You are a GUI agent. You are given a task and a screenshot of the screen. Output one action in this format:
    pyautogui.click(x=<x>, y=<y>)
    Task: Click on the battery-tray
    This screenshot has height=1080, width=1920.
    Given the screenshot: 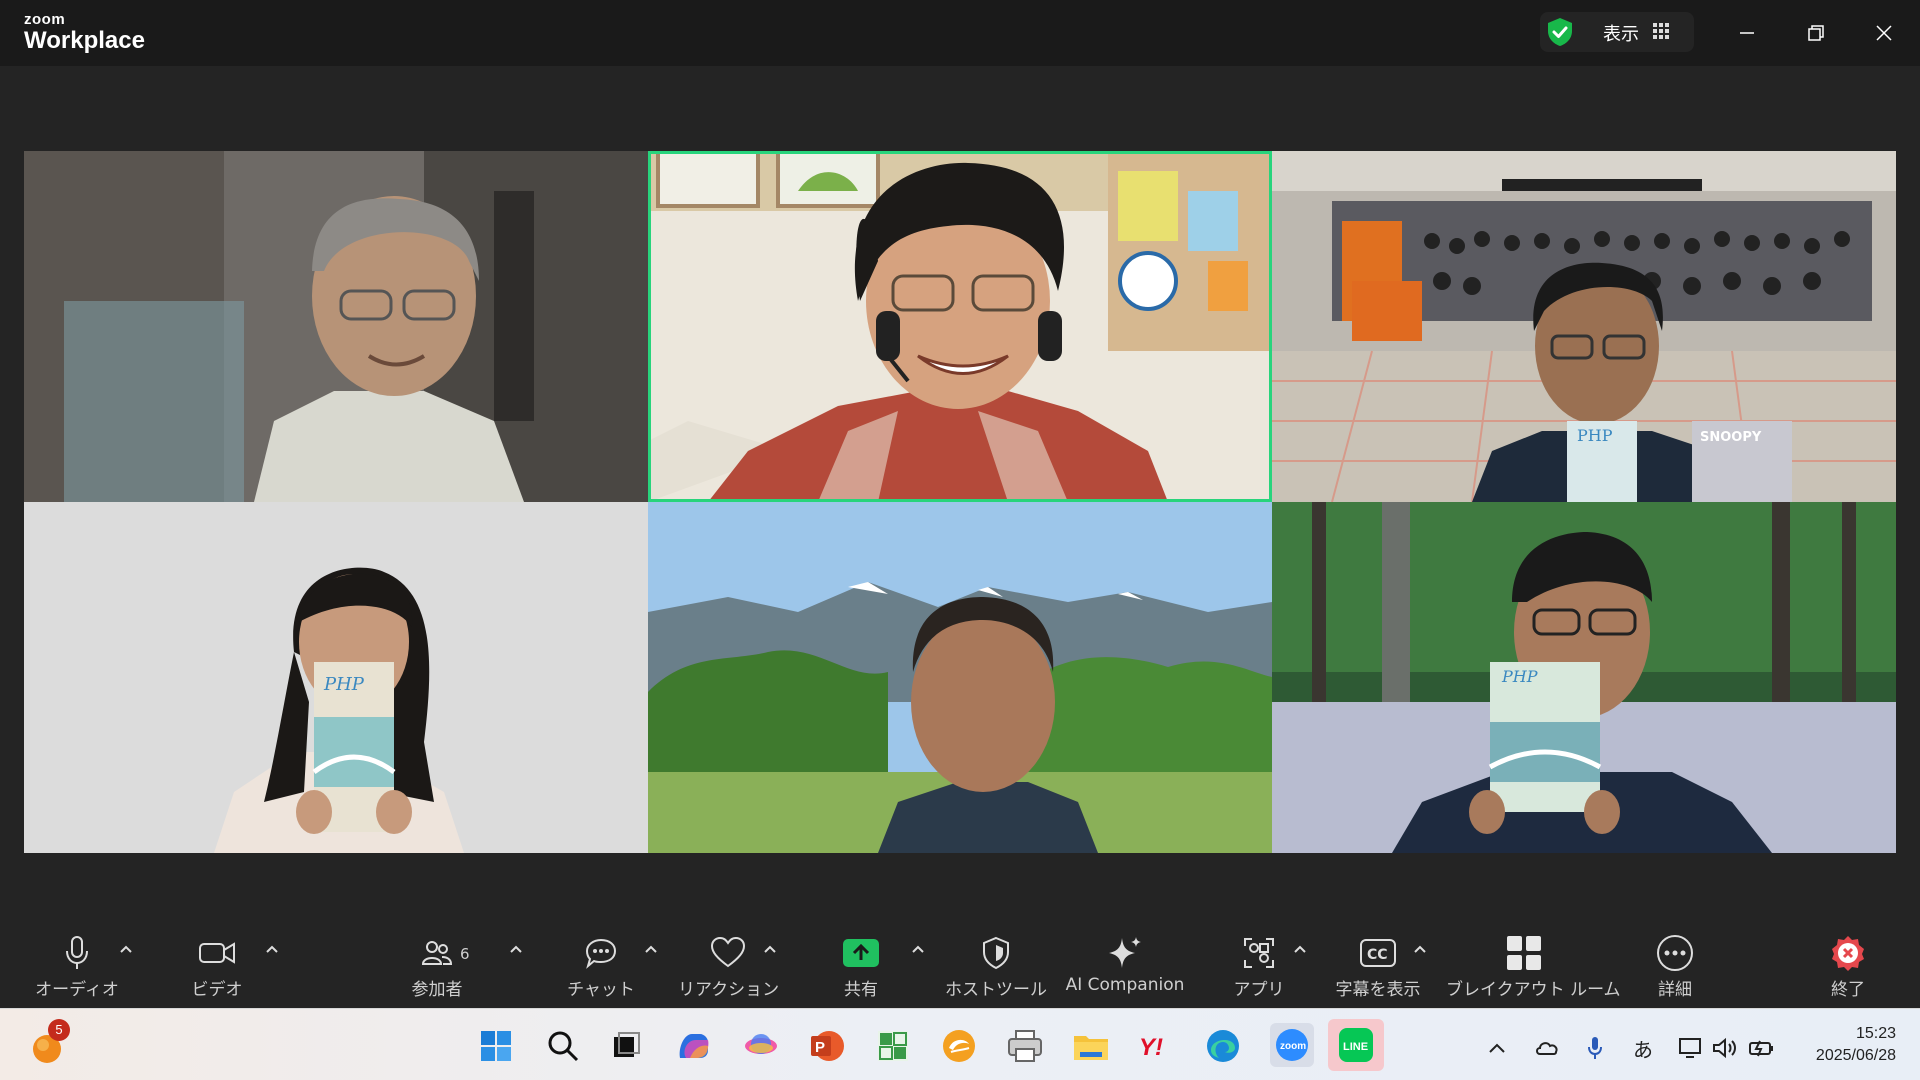 What is the action you would take?
    pyautogui.click(x=1761, y=1048)
    